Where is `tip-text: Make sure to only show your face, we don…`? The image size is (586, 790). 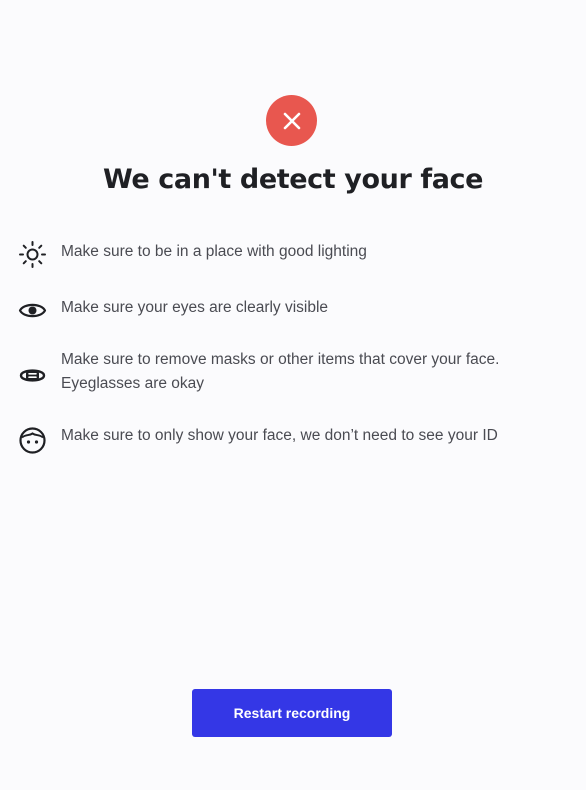
tip-text: Make sure to only show your face, we don… is located at coordinates (279, 435).